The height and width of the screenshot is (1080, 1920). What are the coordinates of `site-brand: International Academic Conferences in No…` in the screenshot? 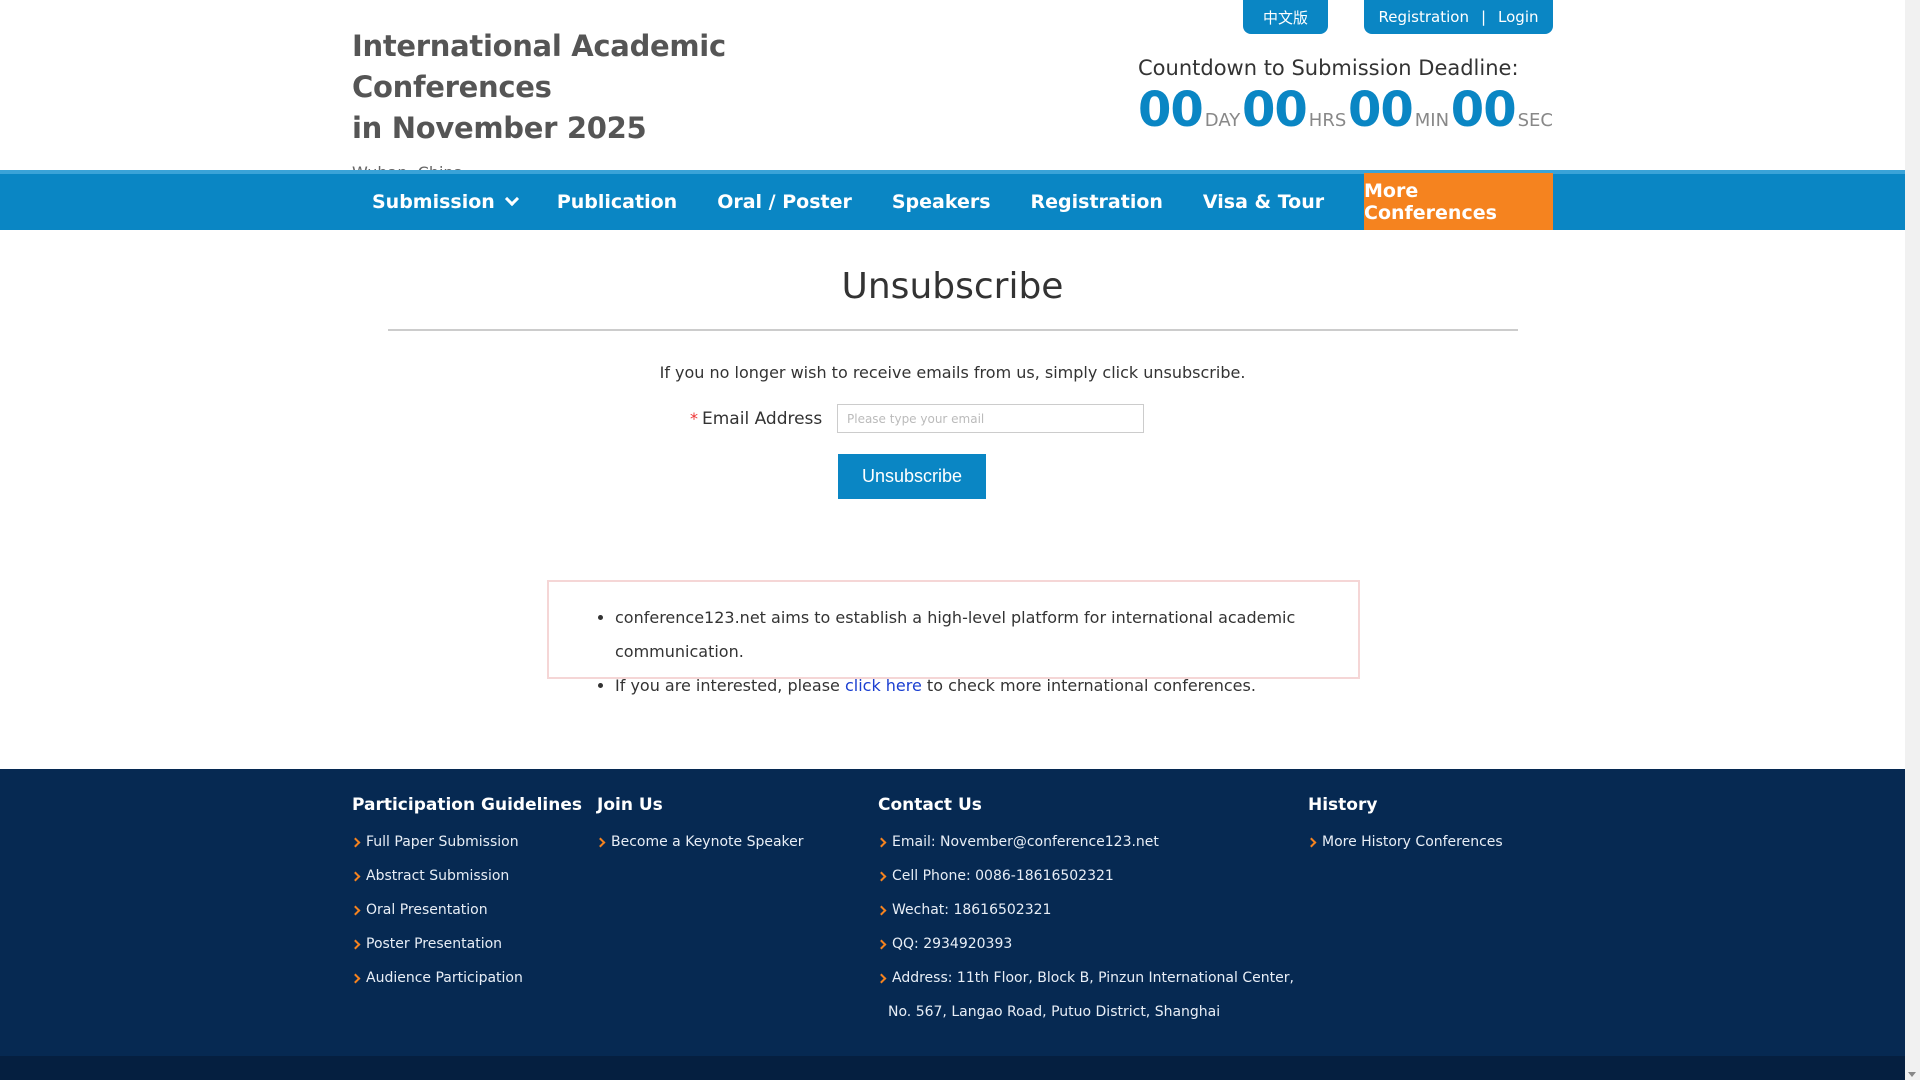 It's located at (632, 104).